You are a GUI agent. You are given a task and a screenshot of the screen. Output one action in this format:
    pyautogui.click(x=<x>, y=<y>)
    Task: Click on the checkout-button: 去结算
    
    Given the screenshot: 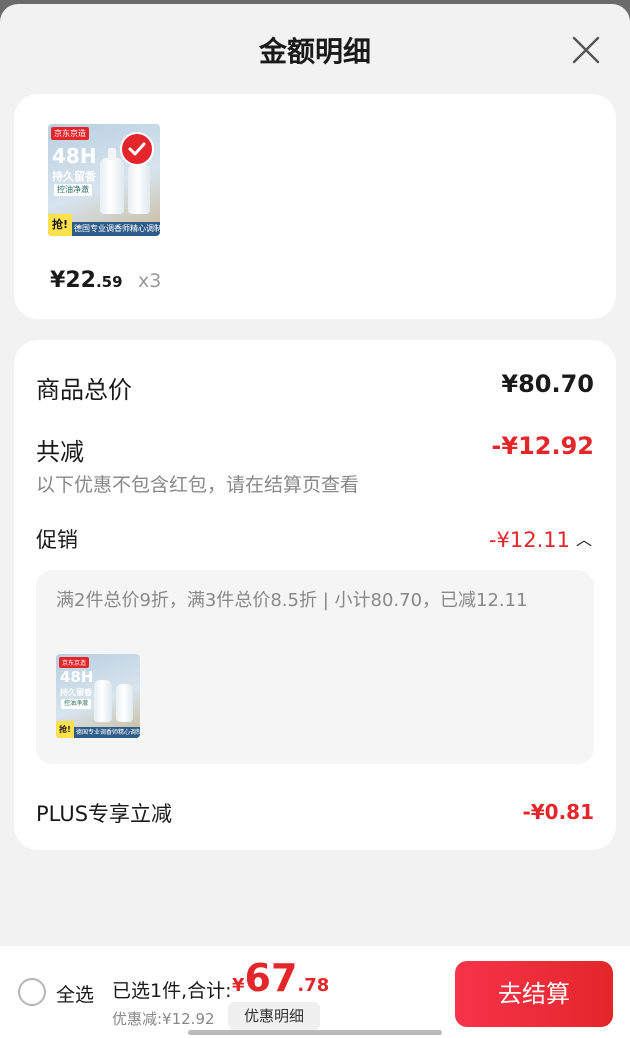 What is the action you would take?
    pyautogui.click(x=534, y=994)
    